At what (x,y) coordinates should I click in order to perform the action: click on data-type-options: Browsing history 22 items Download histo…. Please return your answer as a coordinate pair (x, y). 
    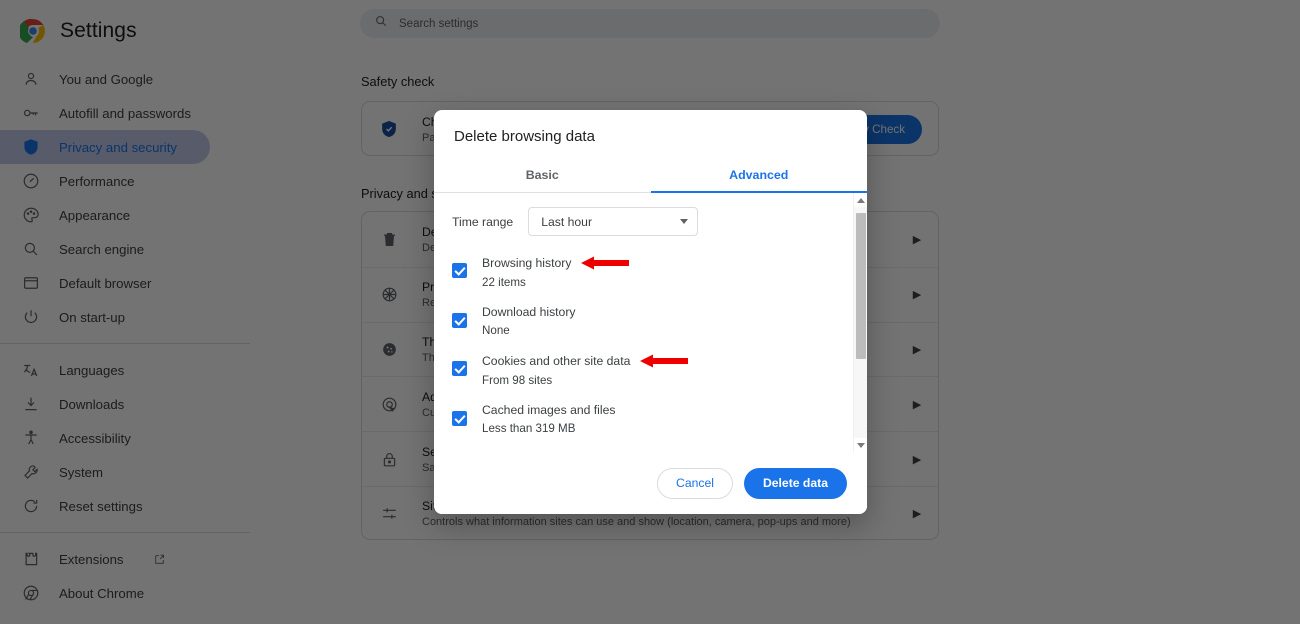
    Looking at the image, I should click on (643, 344).